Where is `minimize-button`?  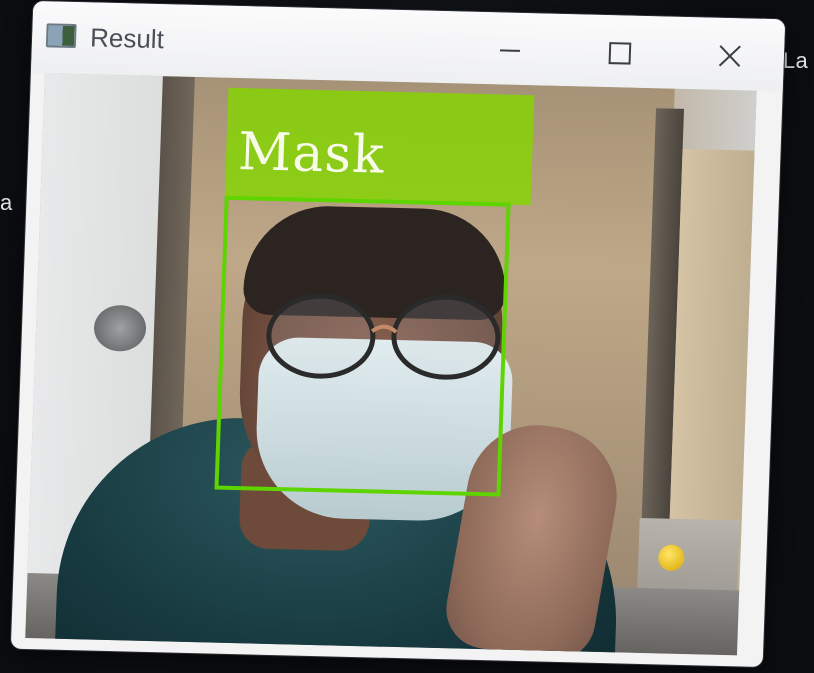 minimize-button is located at coordinates (510, 50).